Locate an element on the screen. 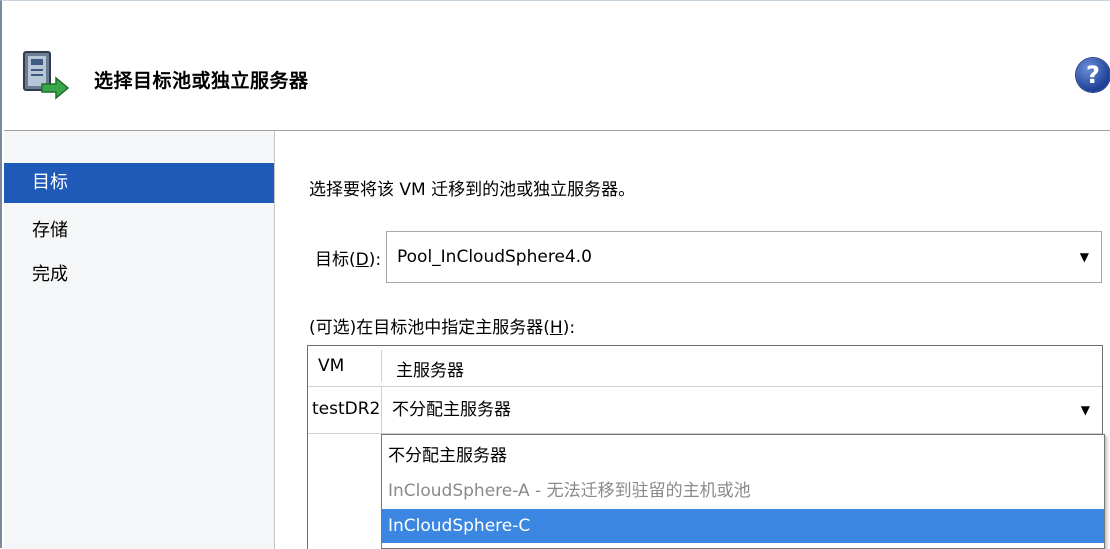 Image resolution: width=1110 pixels, height=549 pixels. dropdown-option-incloudsphere-c: InCloudSphere-C is located at coordinates (743, 526).